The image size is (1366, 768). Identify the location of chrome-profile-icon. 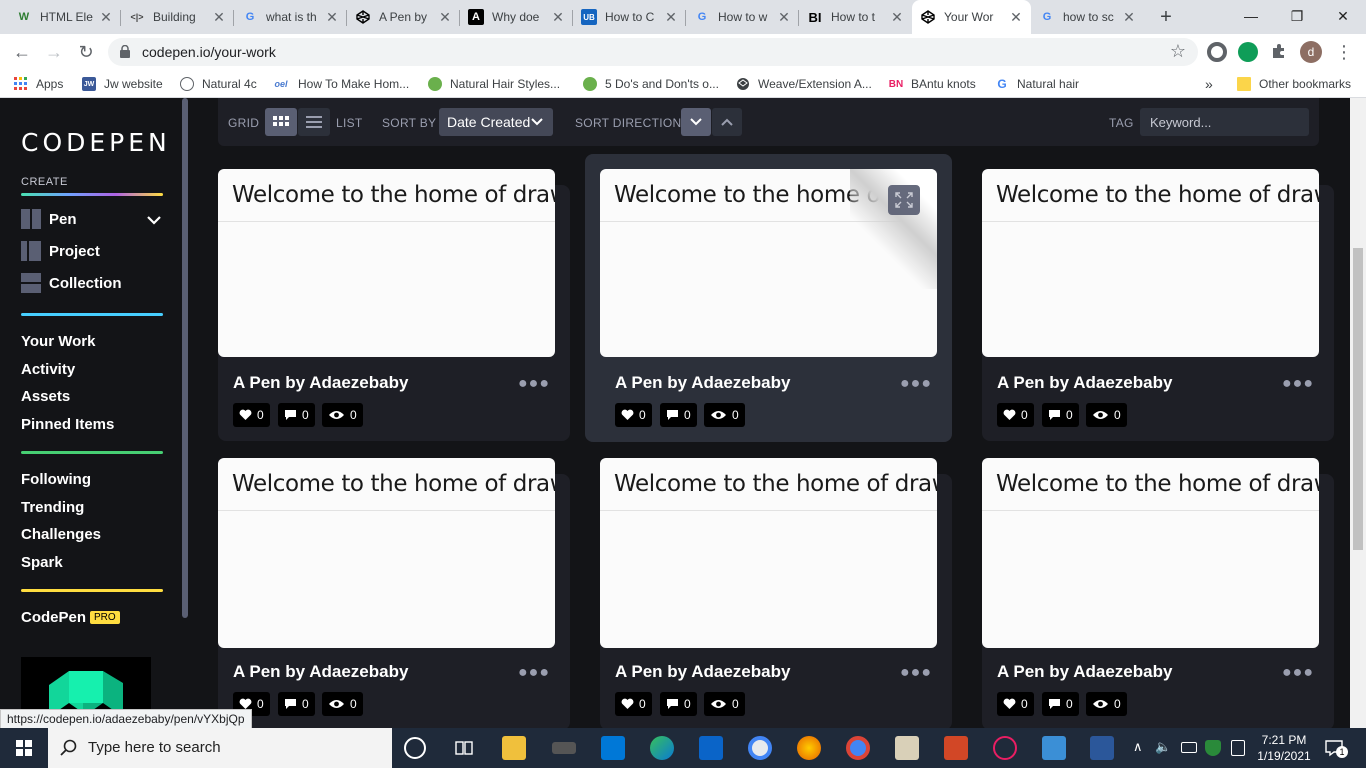
(858, 748).